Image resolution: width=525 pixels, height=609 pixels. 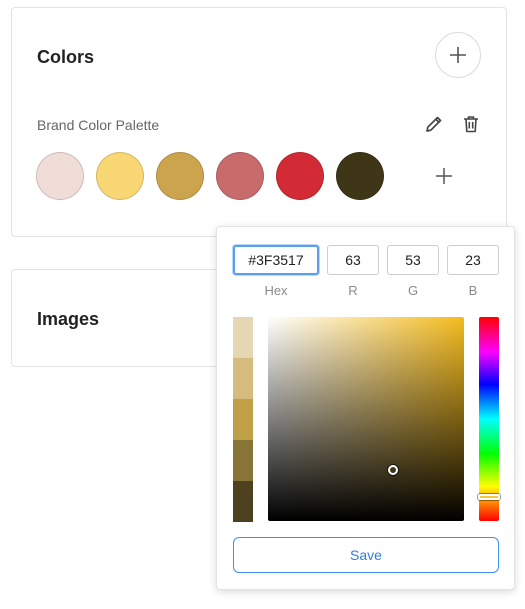 I want to click on pencil-icon, so click(x=434, y=124).